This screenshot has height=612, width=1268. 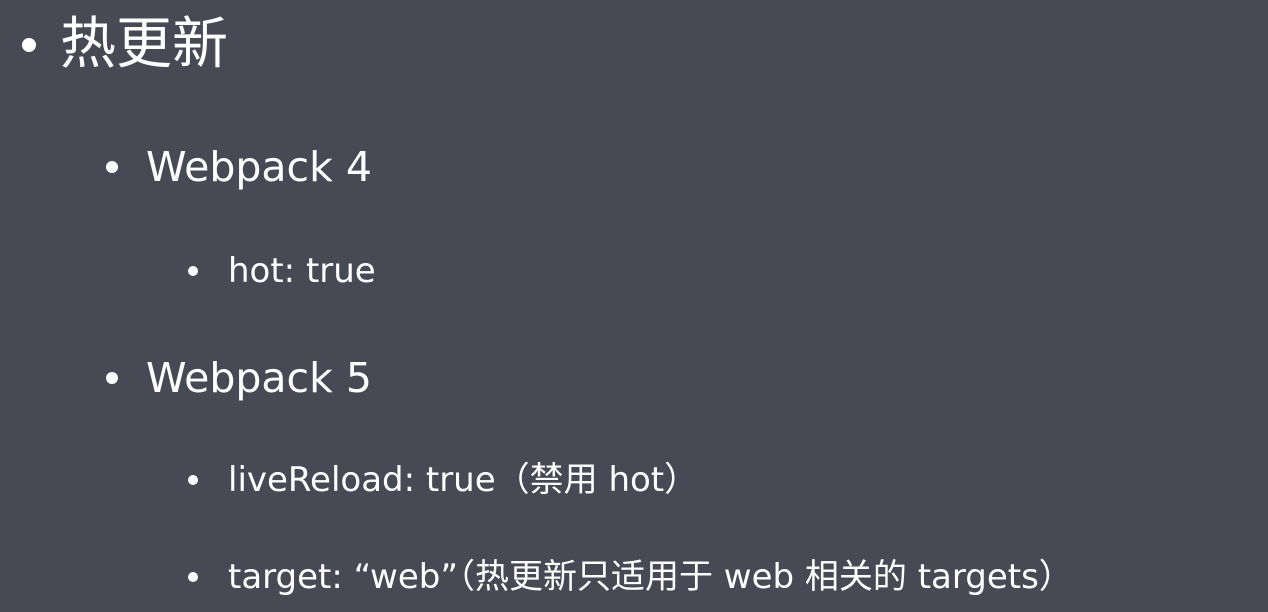 What do you see at coordinates (259, 166) in the screenshot?
I see `list-item-text: Webpack 4` at bounding box center [259, 166].